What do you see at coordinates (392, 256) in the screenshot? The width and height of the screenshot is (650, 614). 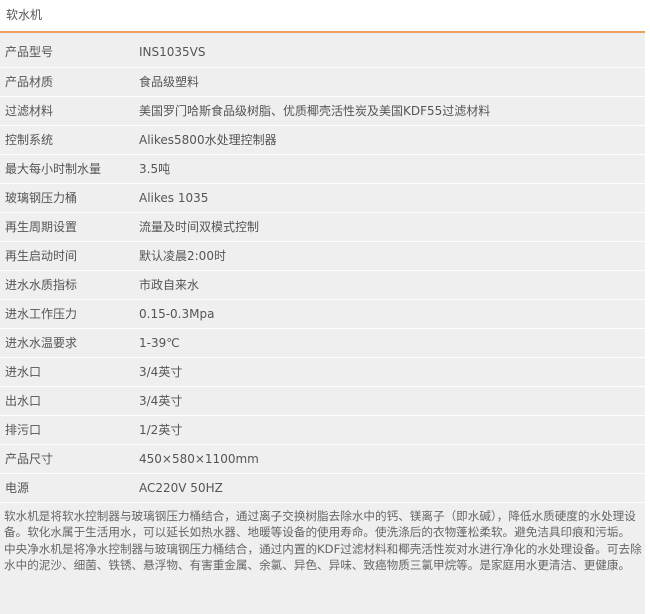 I see `spec-value: 默认凌晨2:00时` at bounding box center [392, 256].